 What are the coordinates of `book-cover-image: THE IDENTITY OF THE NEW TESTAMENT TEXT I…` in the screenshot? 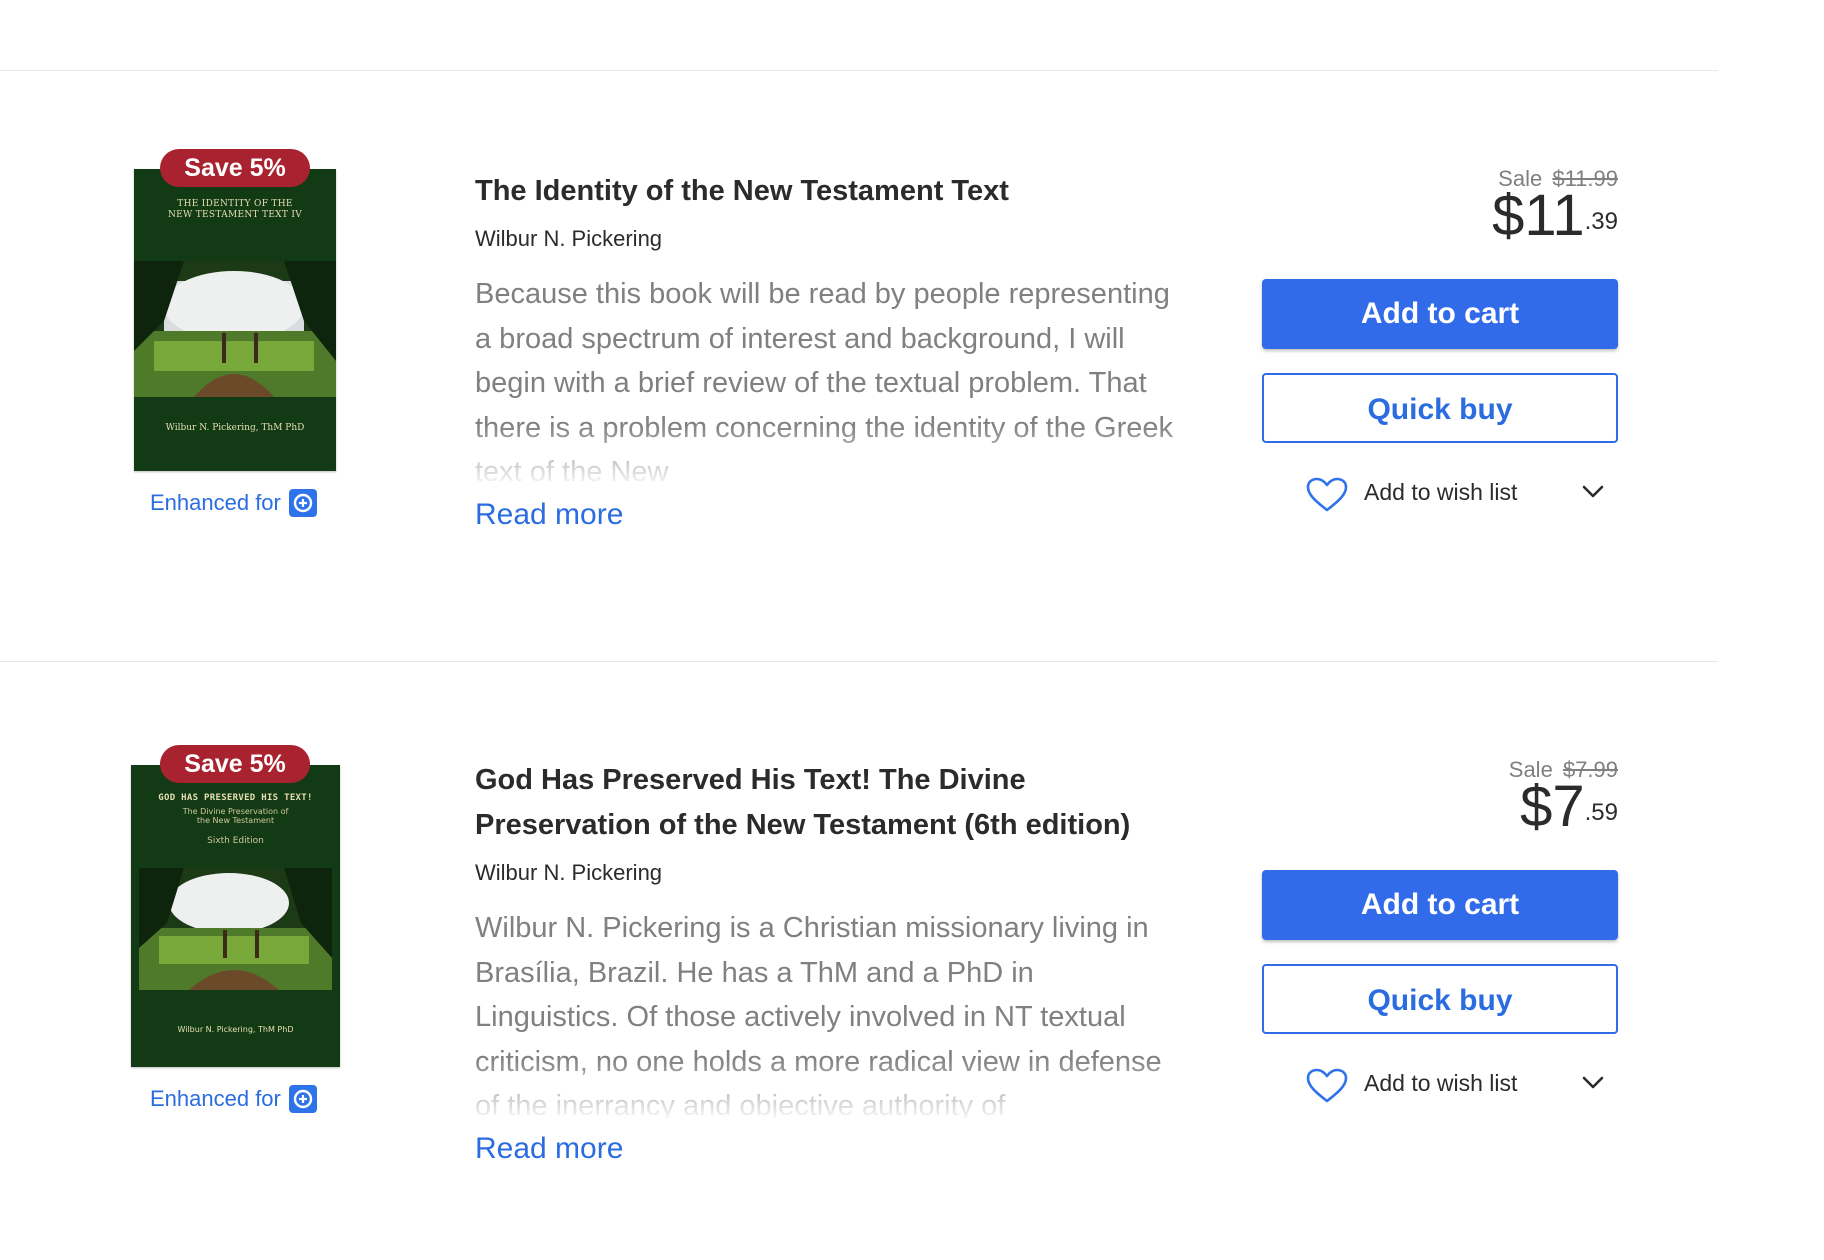 It's located at (235, 320).